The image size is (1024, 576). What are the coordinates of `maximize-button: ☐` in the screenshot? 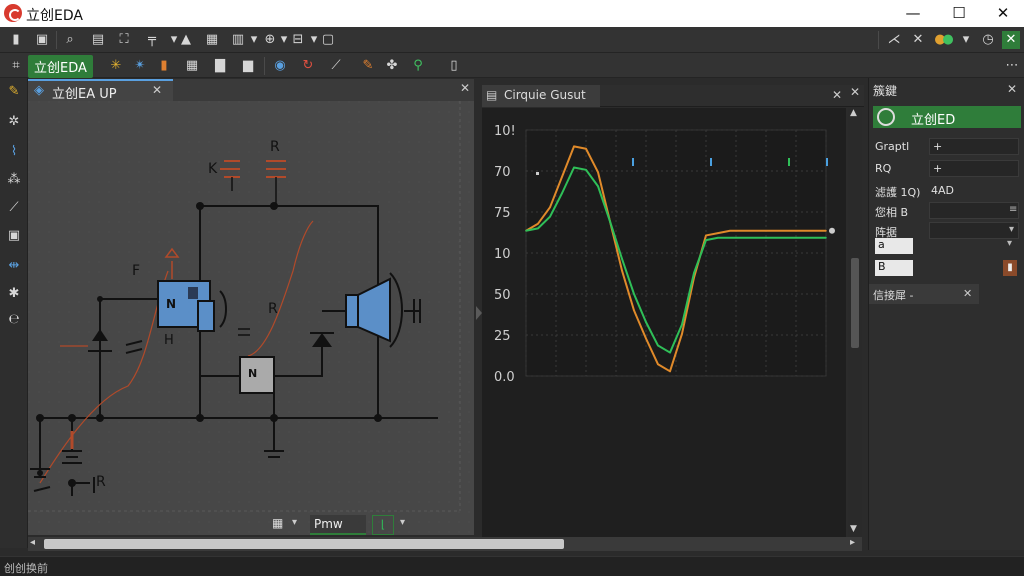 It's located at (959, 13).